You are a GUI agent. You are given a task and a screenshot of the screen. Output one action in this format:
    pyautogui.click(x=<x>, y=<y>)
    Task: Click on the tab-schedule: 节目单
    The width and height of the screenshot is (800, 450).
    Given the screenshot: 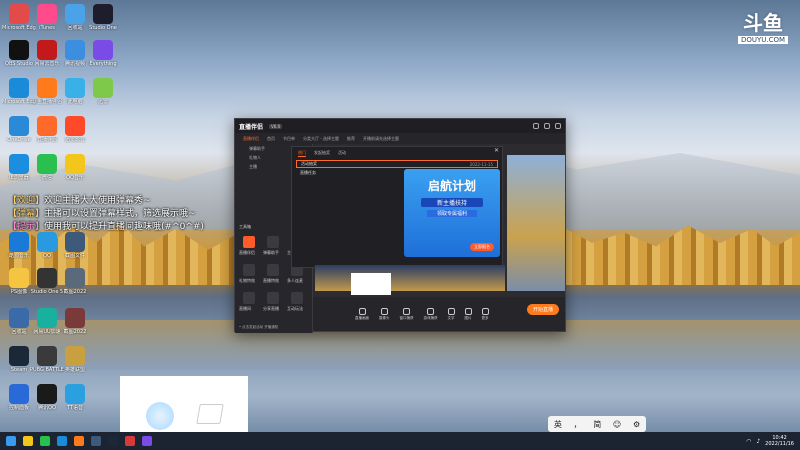 What is the action you would take?
    pyautogui.click(x=289, y=139)
    